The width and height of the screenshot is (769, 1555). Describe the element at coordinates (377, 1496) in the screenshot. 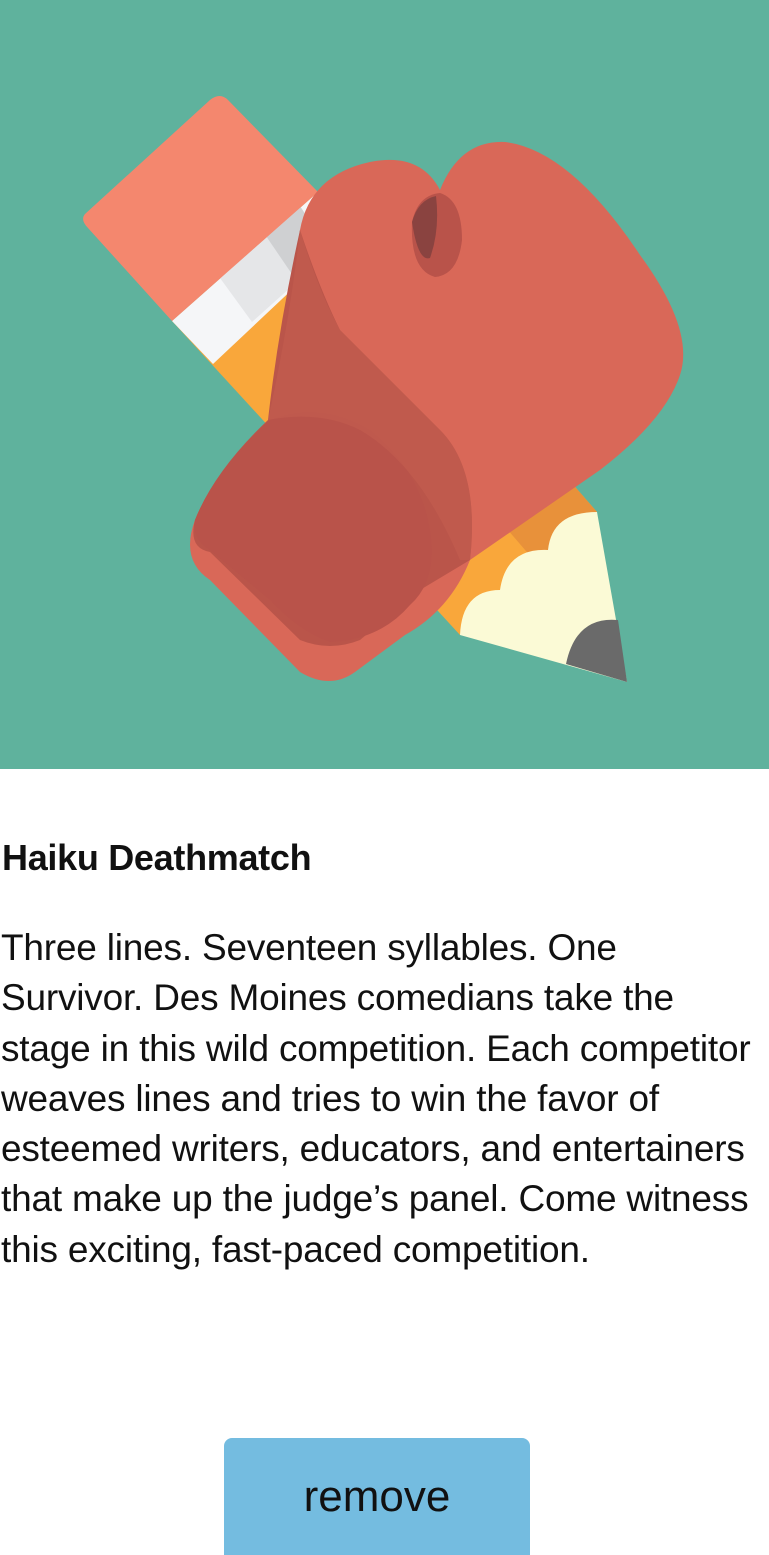

I see `remove-button: remove` at that location.